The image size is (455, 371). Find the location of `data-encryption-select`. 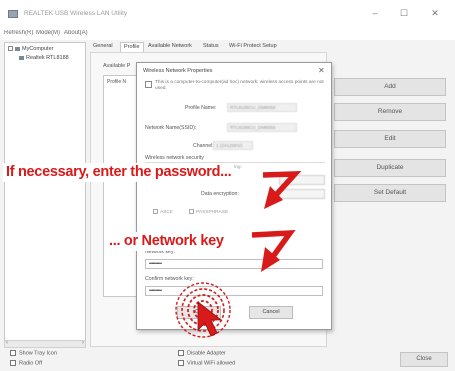

data-encryption-select is located at coordinates (302, 194).